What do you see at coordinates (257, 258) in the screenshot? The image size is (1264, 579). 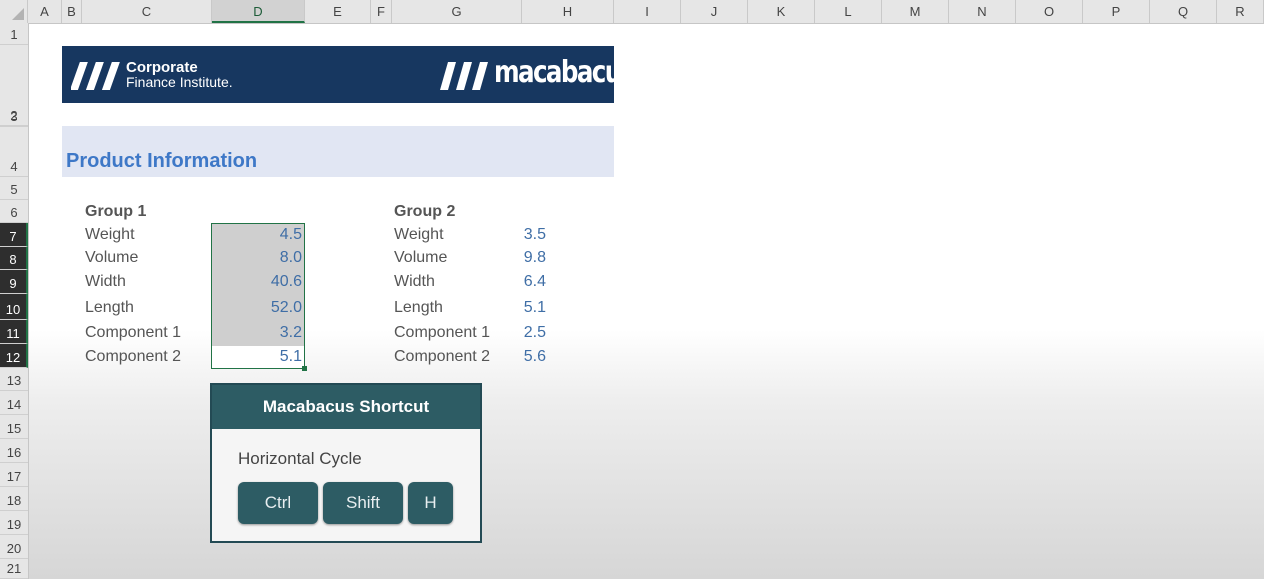 I see `group1-value-volume: 8.0` at bounding box center [257, 258].